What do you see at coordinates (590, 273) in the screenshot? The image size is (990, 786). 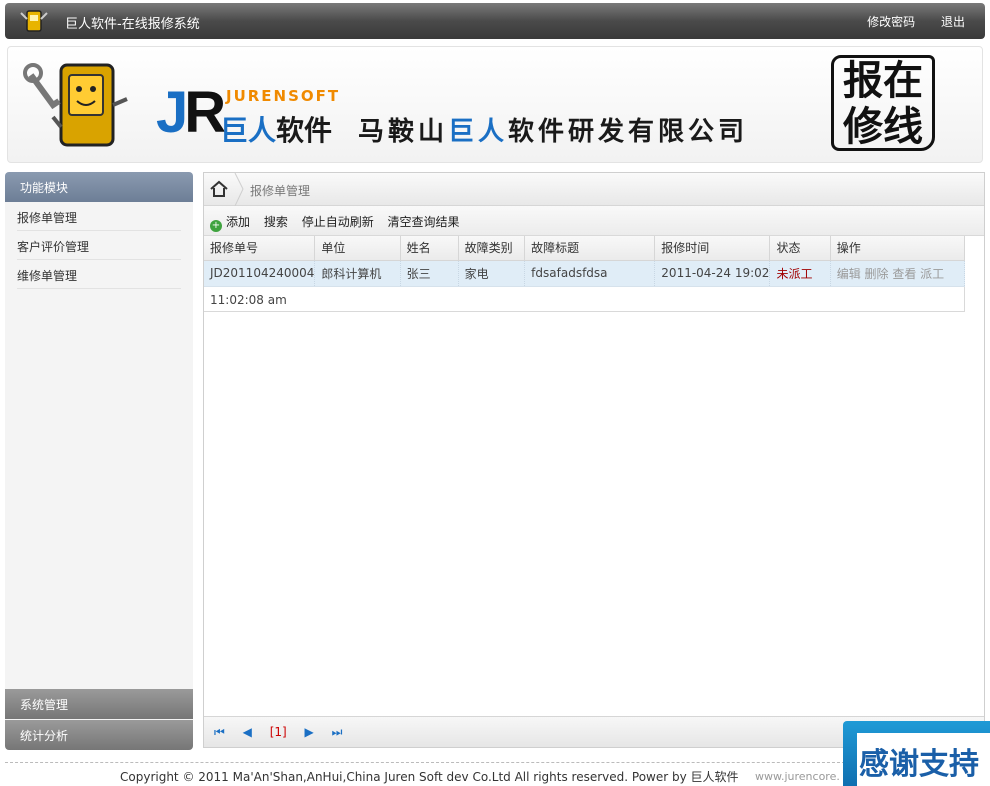 I see `cell-title: fdsafadsfdsa` at bounding box center [590, 273].